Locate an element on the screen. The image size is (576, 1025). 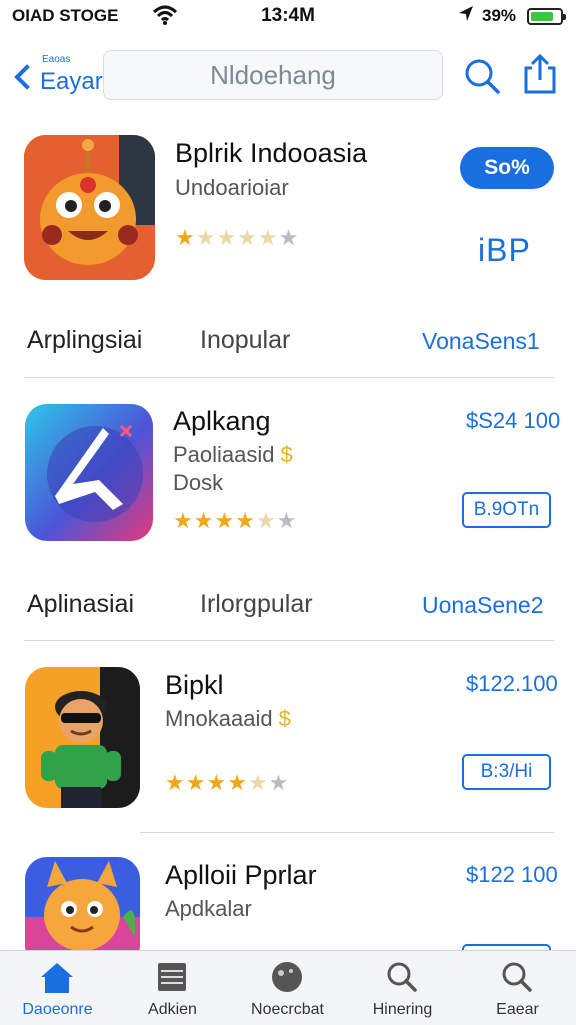
app-icon-featured is located at coordinates (89, 207).